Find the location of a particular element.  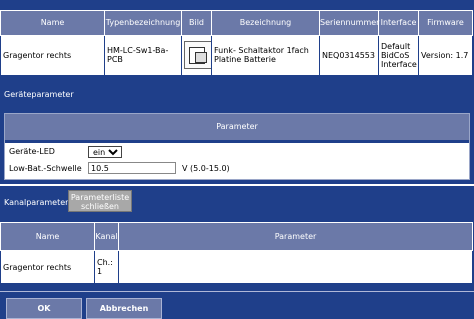

col-header-description: Bezeichnung is located at coordinates (265, 23).